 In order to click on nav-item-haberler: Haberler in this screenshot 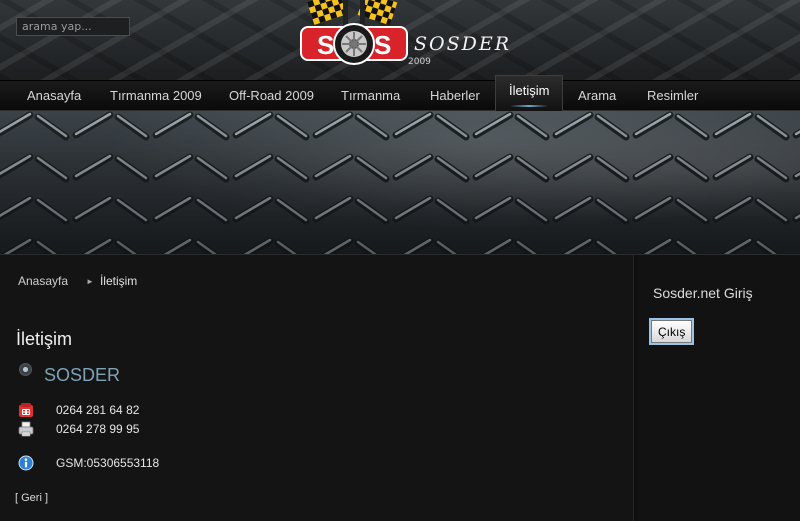, I will do `click(455, 96)`.